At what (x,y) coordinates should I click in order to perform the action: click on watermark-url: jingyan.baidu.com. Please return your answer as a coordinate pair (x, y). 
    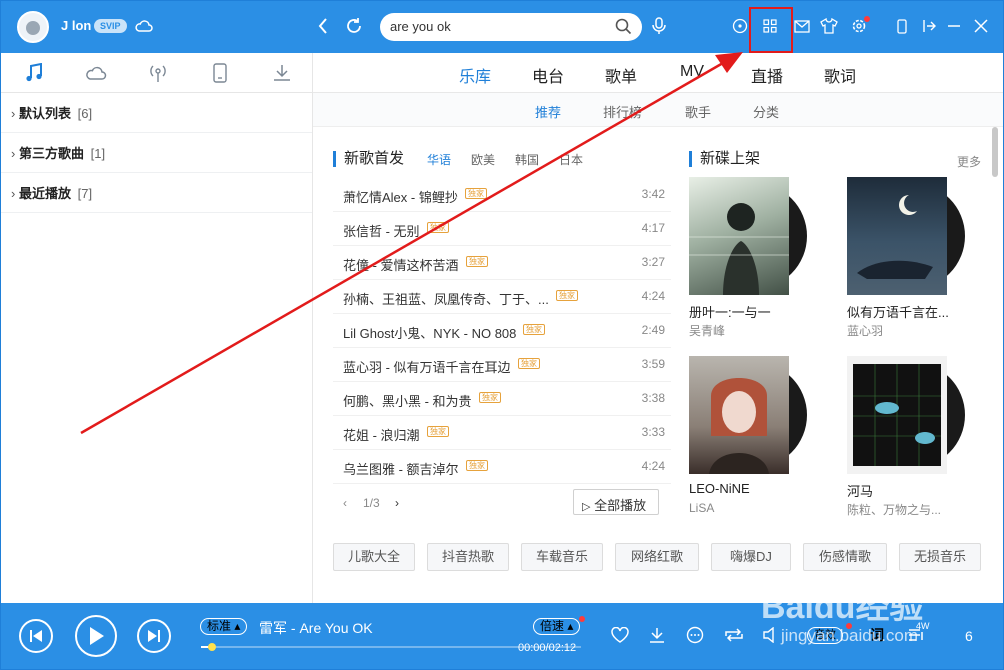
    Looking at the image, I should click on (850, 635).